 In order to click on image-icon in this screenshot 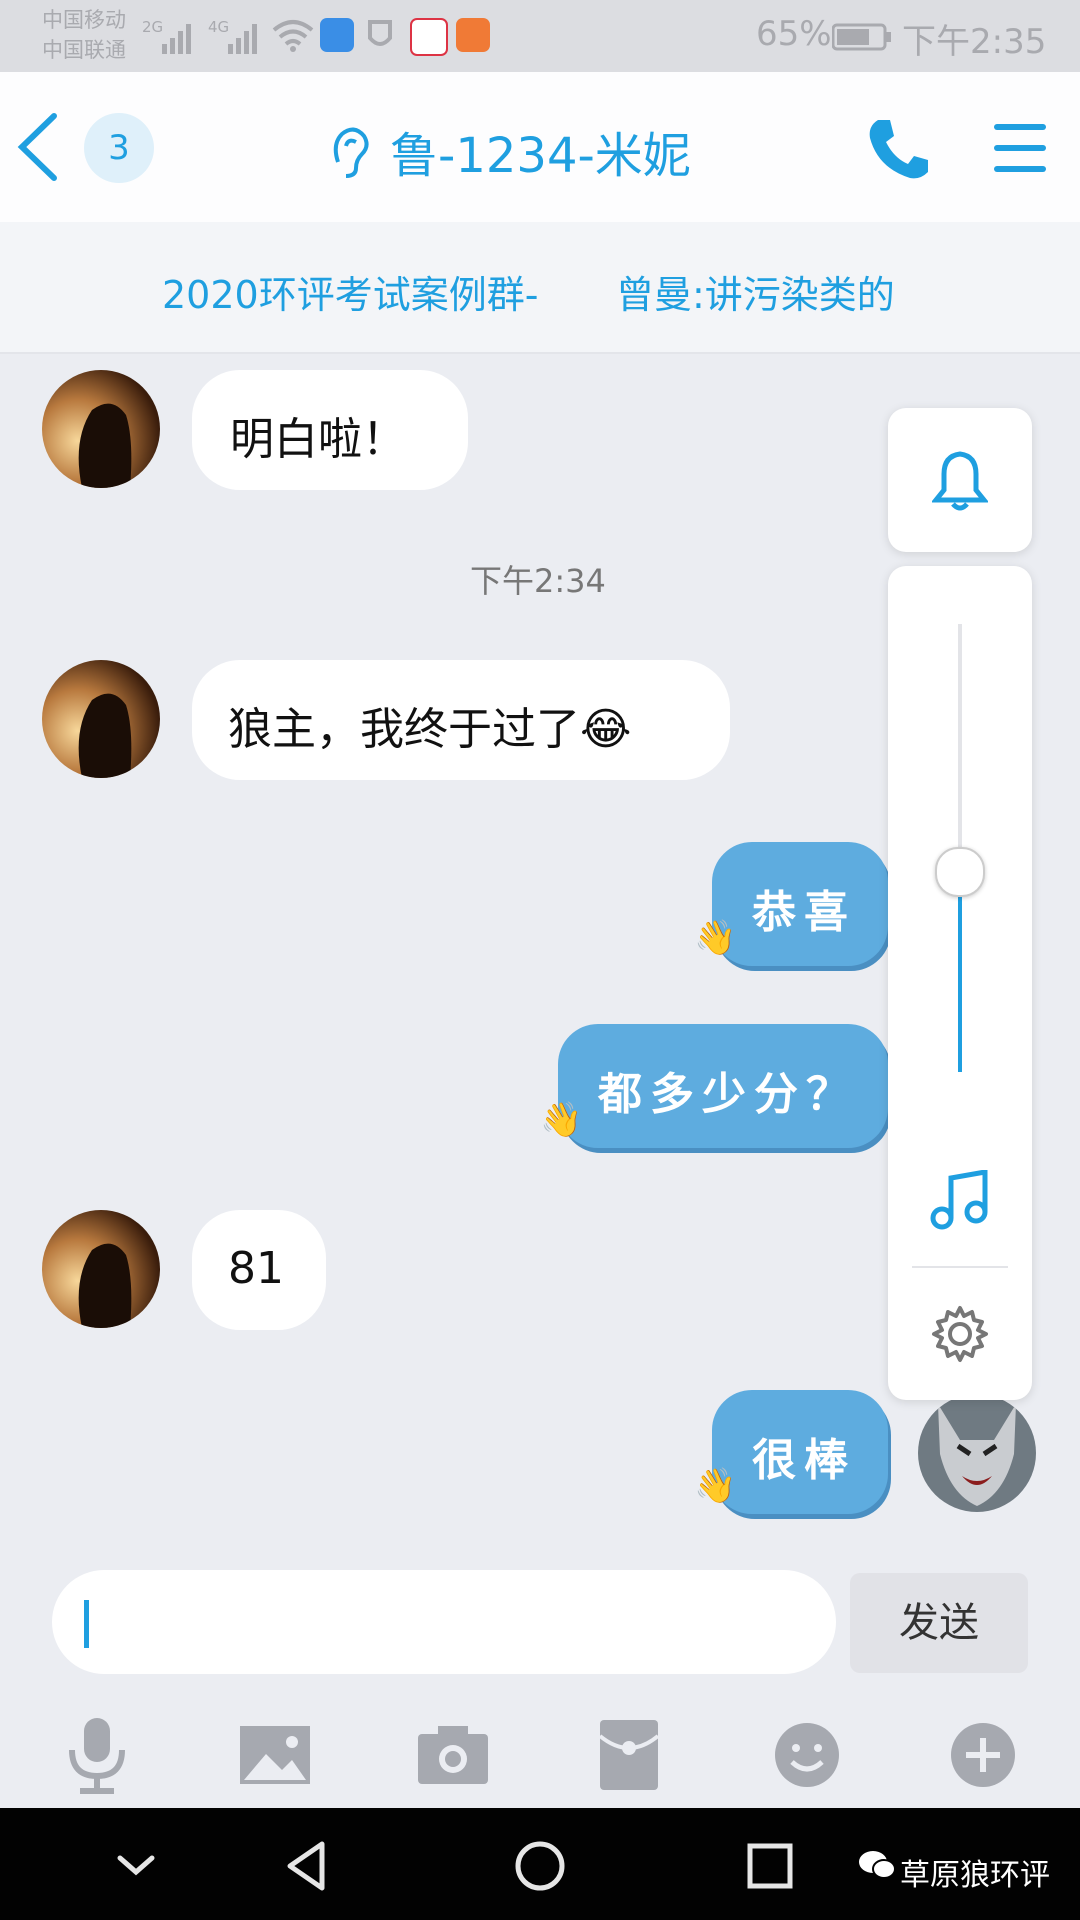, I will do `click(275, 1755)`.